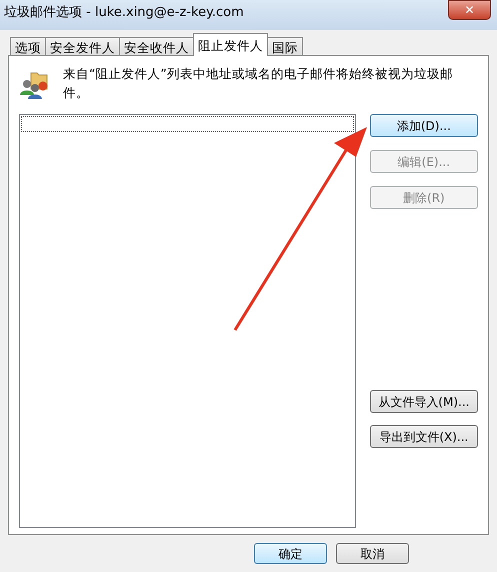  Describe the element at coordinates (372, 553) in the screenshot. I see `cancel-button: 取消` at that location.